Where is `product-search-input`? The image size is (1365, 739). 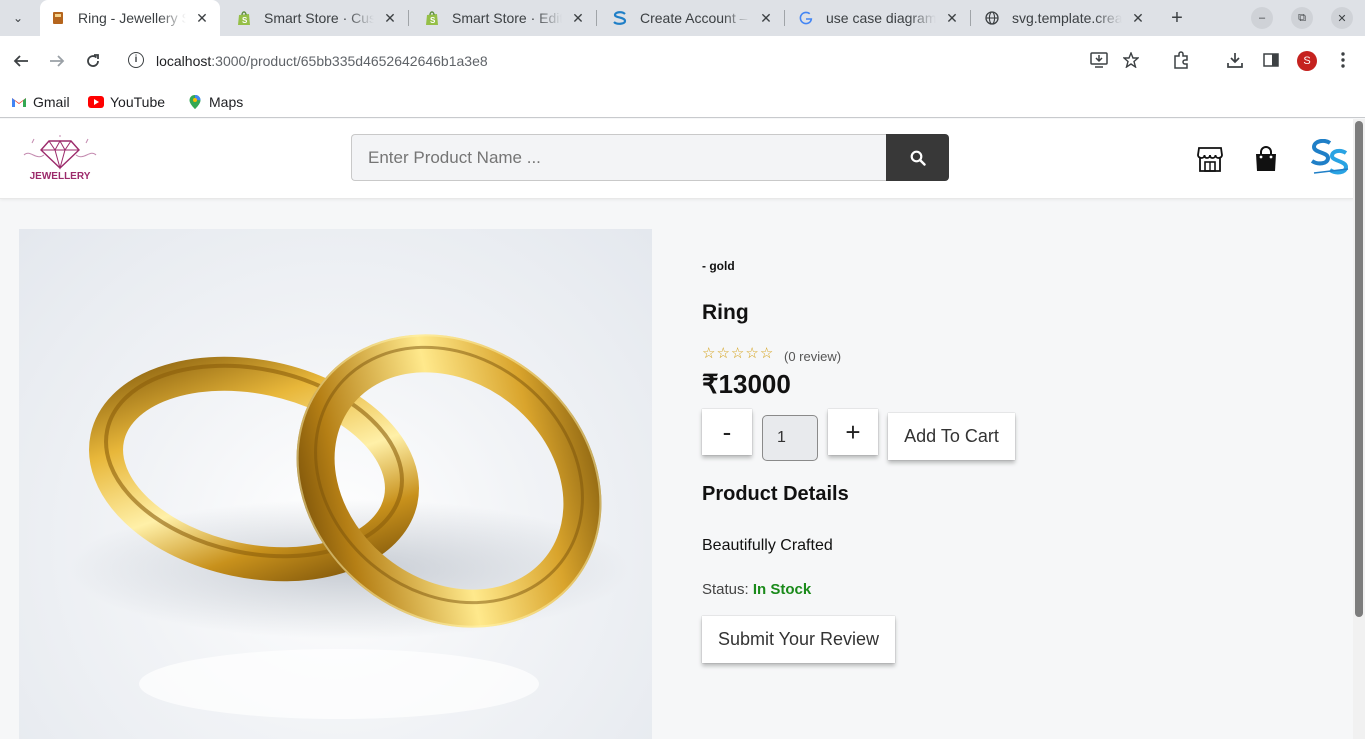 product-search-input is located at coordinates (619, 157).